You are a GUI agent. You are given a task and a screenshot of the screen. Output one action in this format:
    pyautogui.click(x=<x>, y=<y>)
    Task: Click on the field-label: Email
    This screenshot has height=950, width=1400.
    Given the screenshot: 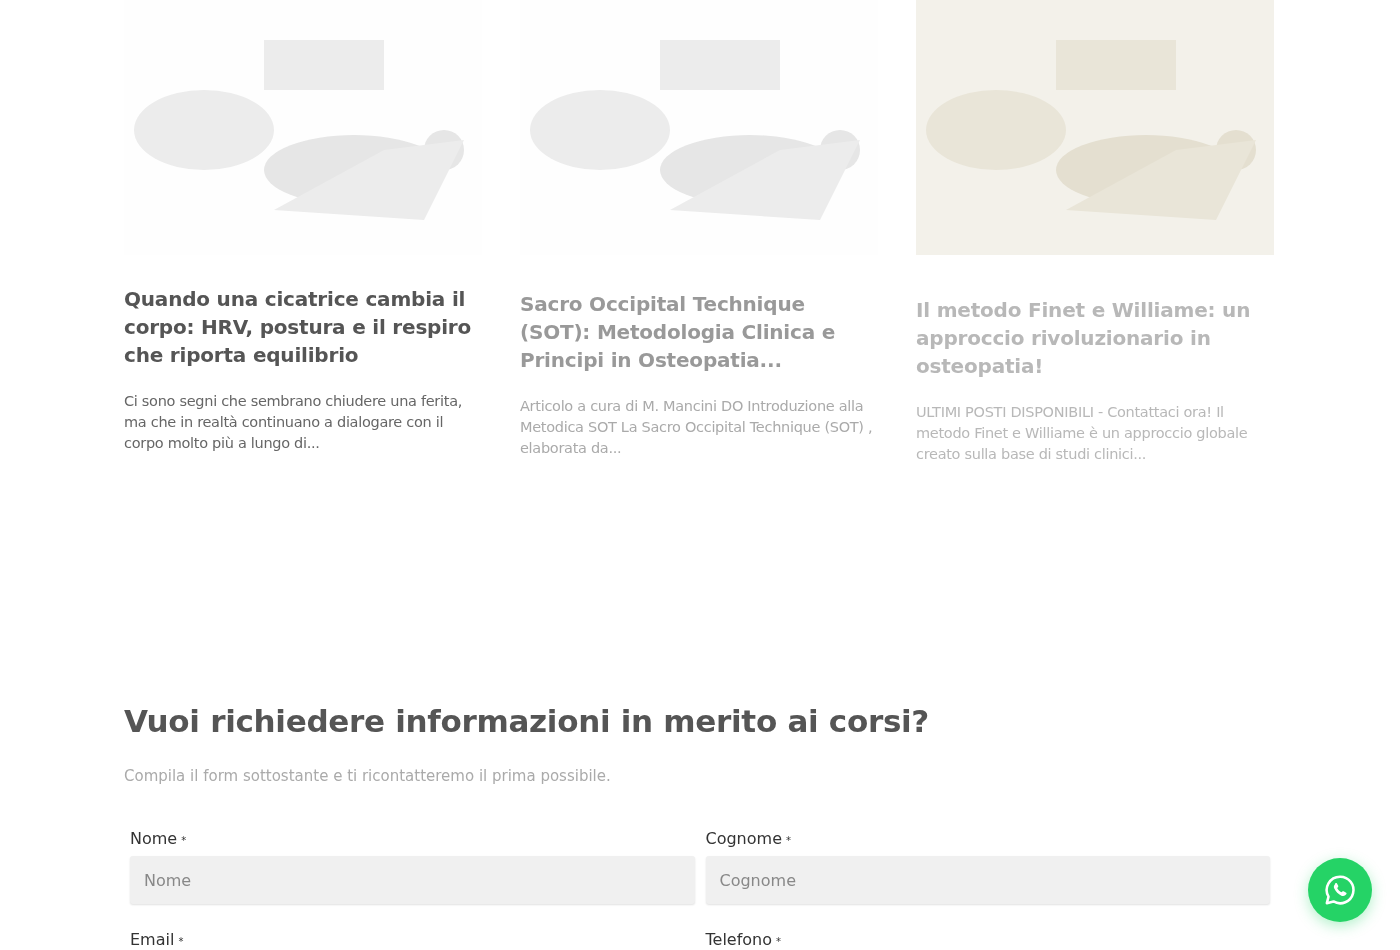 What is the action you would take?
    pyautogui.click(x=152, y=939)
    